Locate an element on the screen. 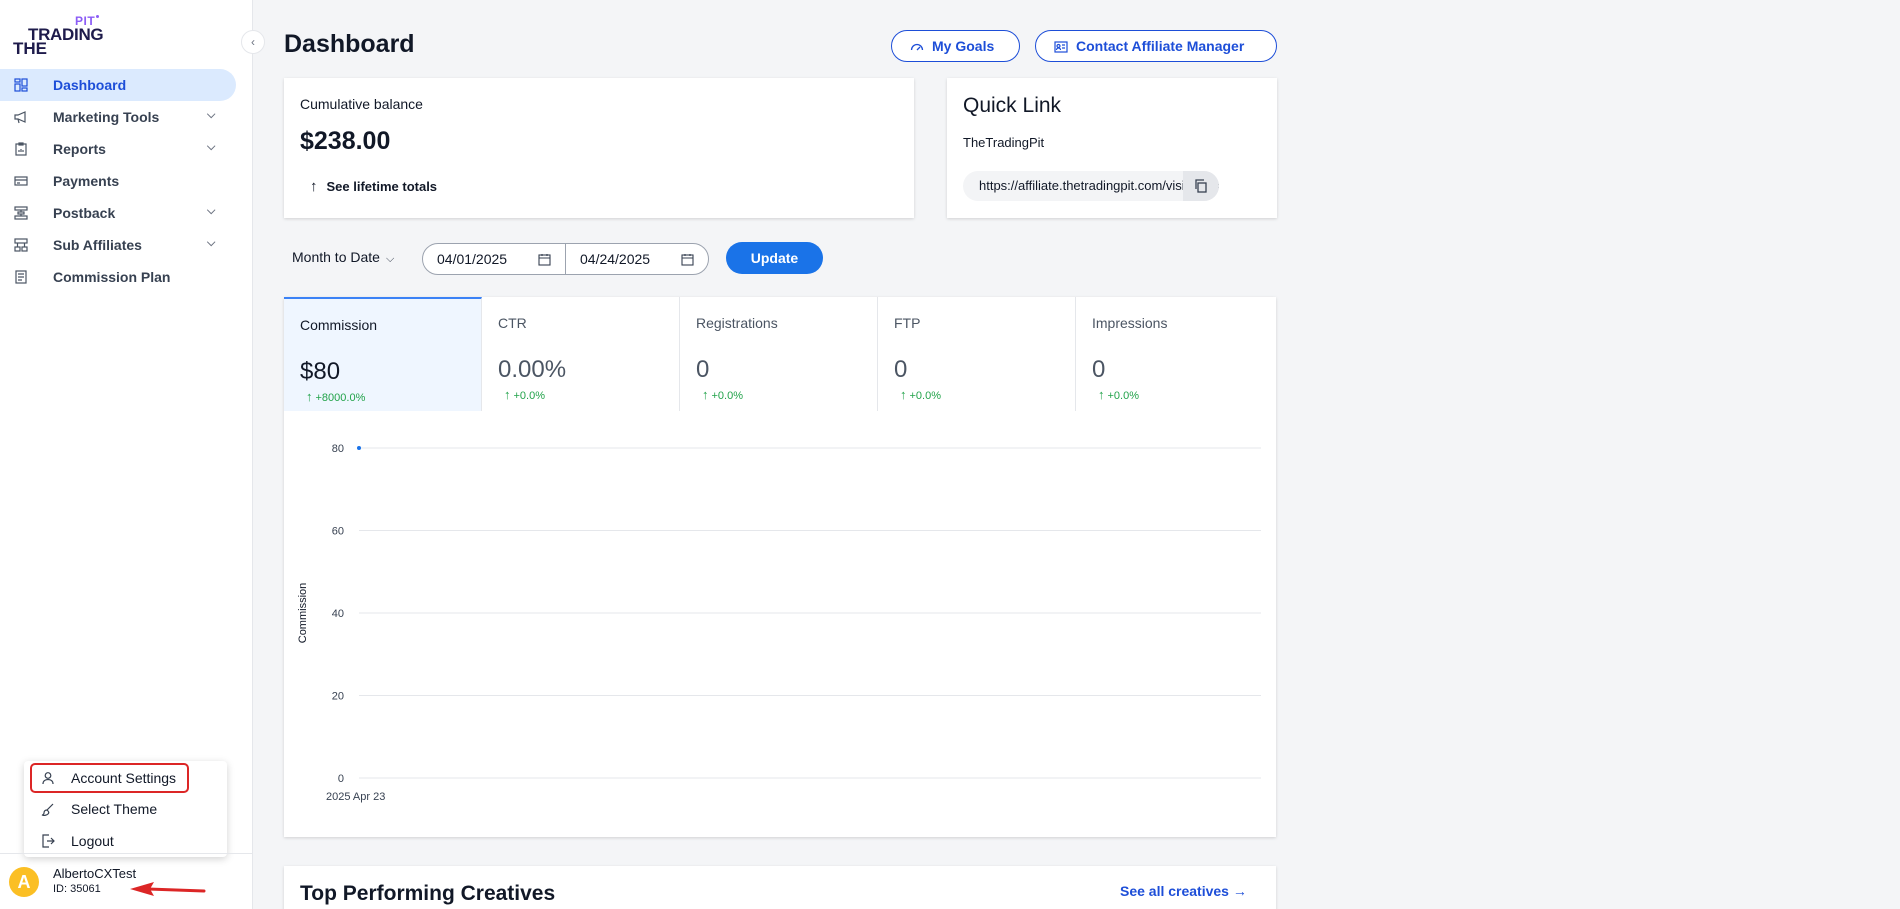 Image resolution: width=1900 pixels, height=909 pixels. user-menu-popup: Account Settings Select Theme Logout is located at coordinates (125, 809).